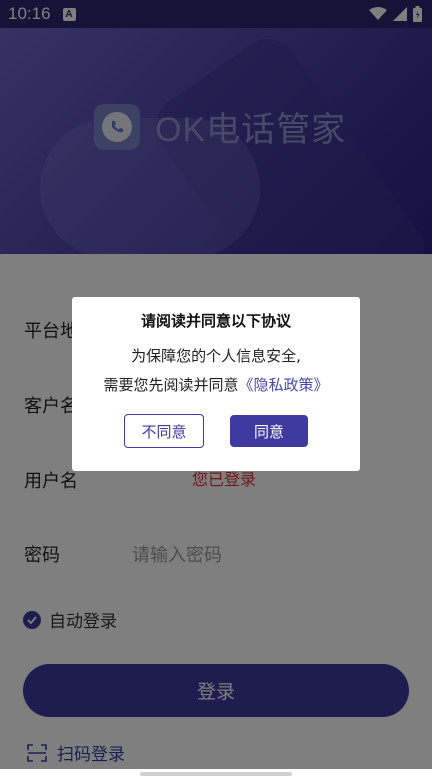 This screenshot has width=432, height=781. What do you see at coordinates (171, 385) in the screenshot?
I see `dialog-message-prefix: 需要您先阅读并同意` at bounding box center [171, 385].